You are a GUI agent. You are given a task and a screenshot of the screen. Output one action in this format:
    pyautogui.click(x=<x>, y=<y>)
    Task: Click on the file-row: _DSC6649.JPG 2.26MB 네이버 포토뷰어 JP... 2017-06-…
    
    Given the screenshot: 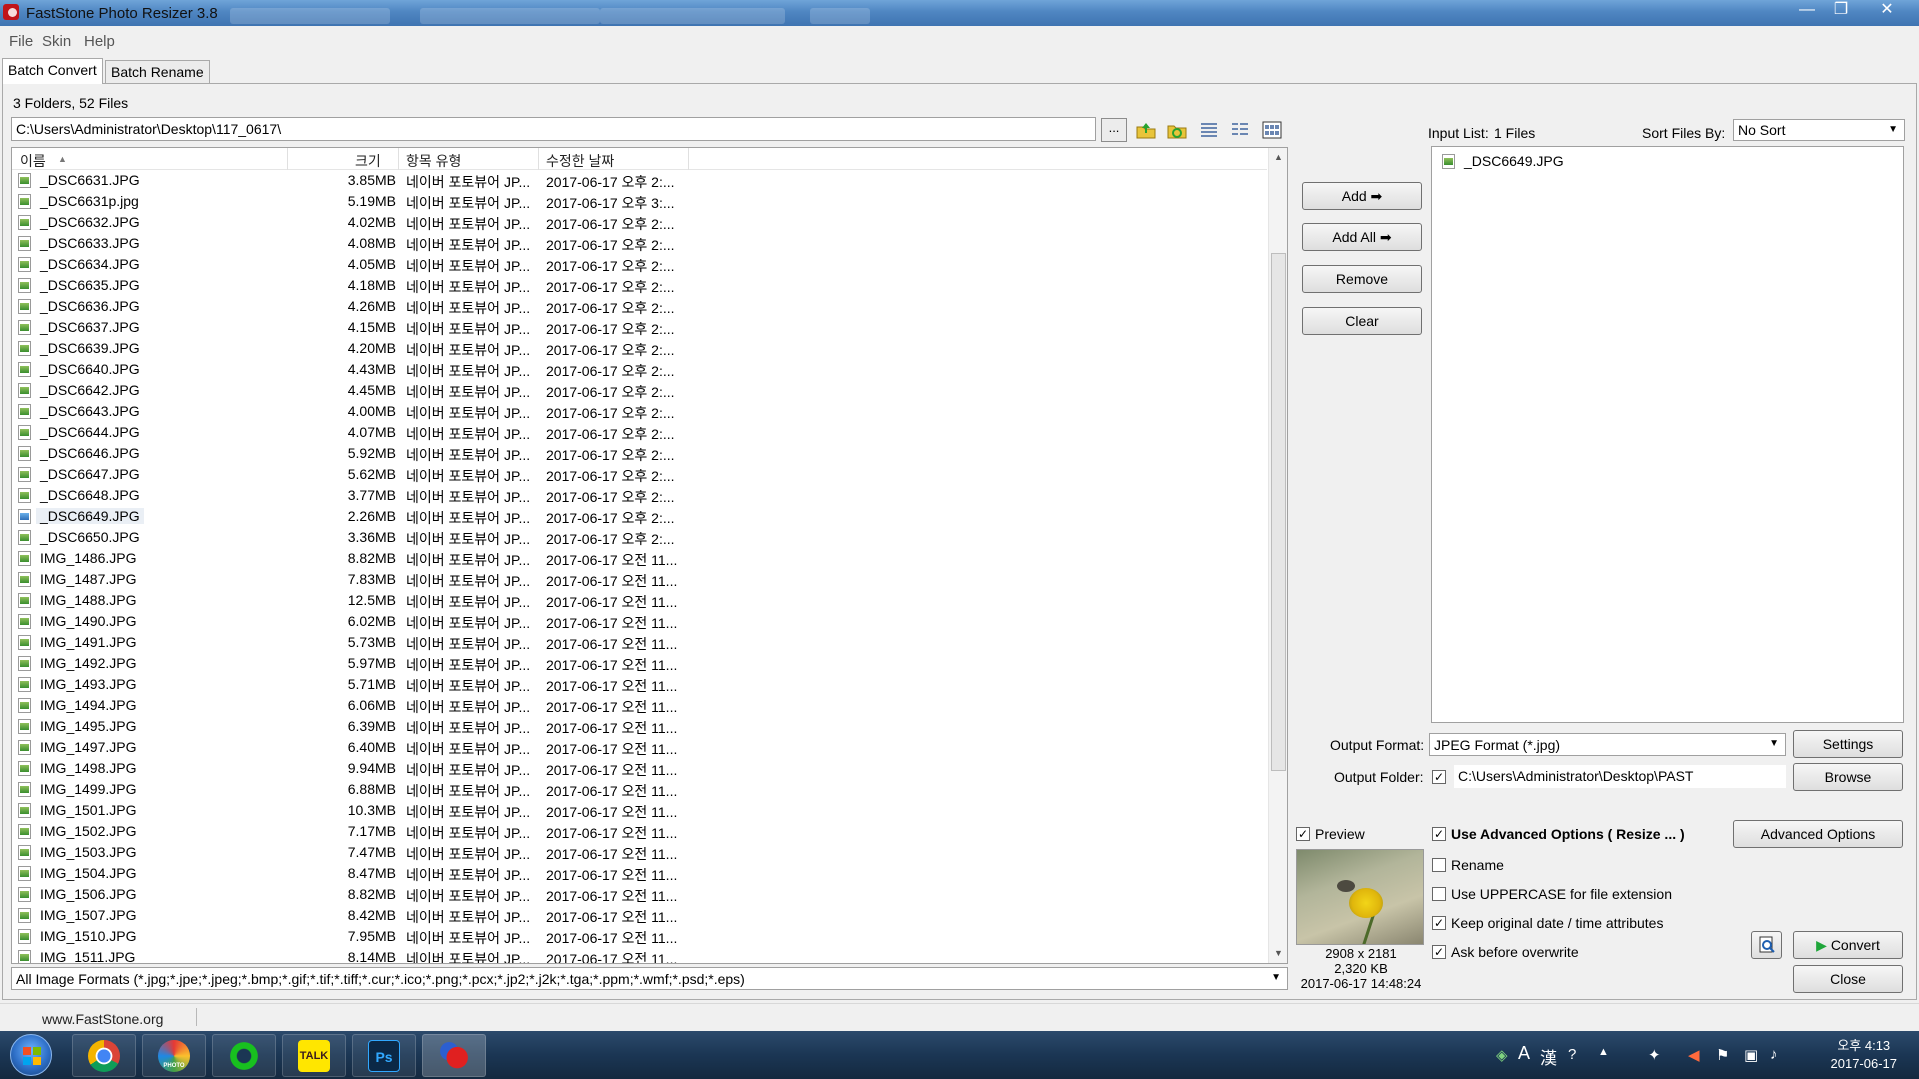 What is the action you would take?
    pyautogui.click(x=639, y=516)
    